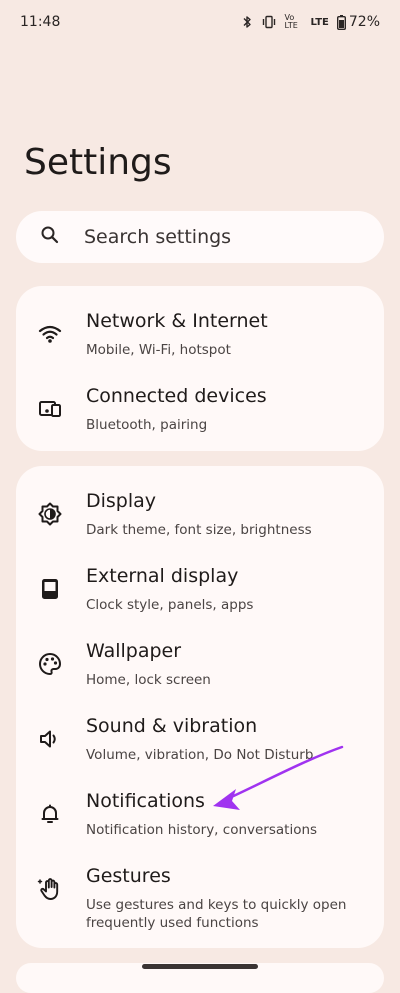  What do you see at coordinates (147, 425) in the screenshot?
I see `item-subtitle: Bluetooth, pairing` at bounding box center [147, 425].